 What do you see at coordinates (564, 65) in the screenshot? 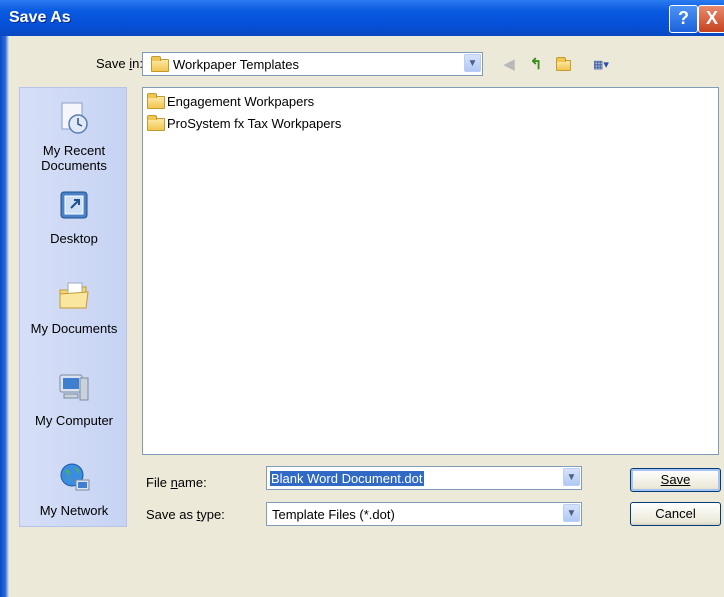
I see `new-folder-icon` at bounding box center [564, 65].